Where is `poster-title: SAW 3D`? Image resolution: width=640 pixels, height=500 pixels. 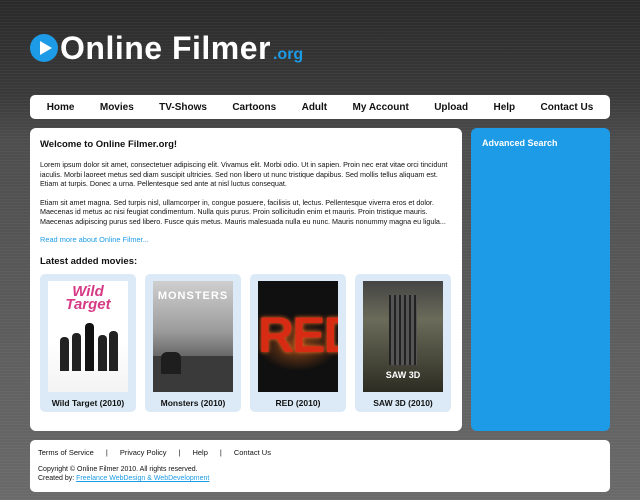
poster-title: SAW 3D is located at coordinates (403, 375).